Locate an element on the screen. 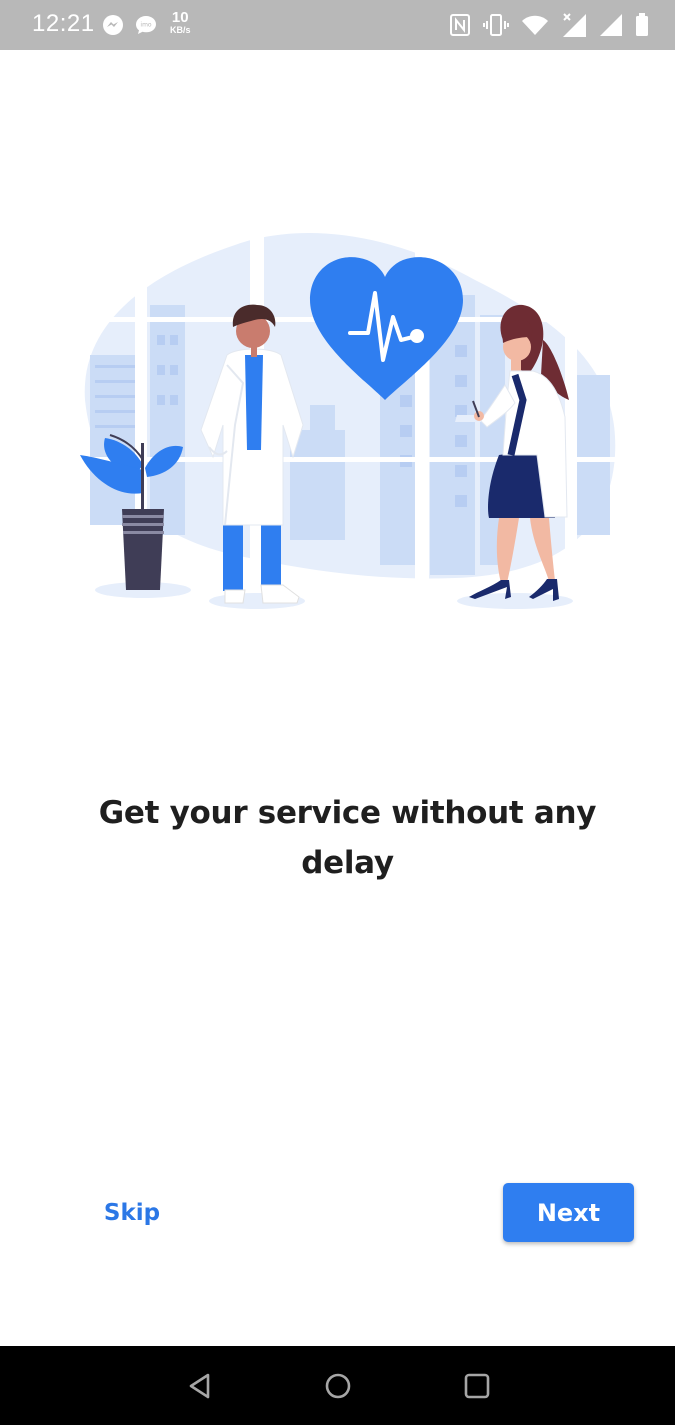  wifi-icon is located at coordinates (535, 25).